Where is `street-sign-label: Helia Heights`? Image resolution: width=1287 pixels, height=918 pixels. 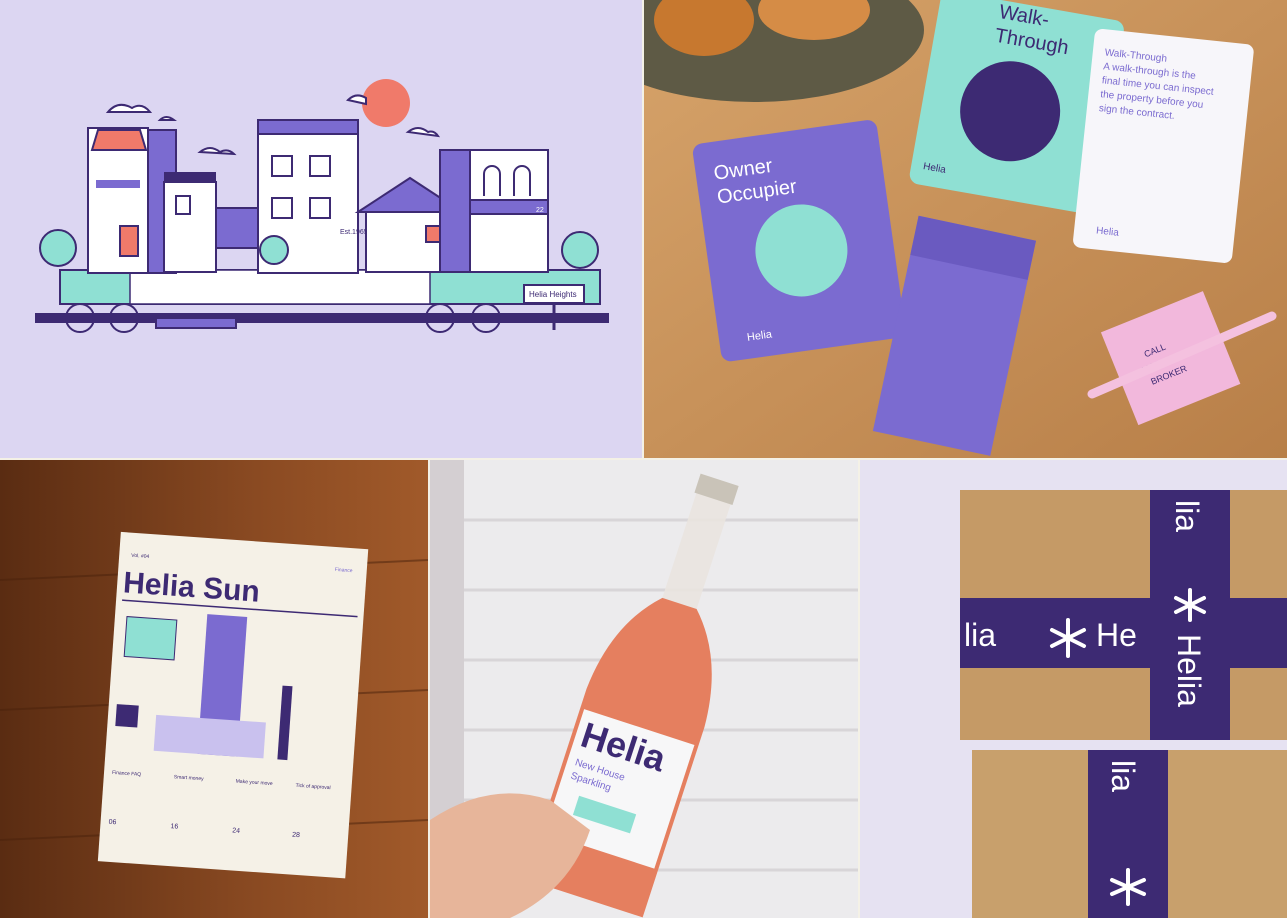
street-sign-label: Helia Heights is located at coordinates (553, 294).